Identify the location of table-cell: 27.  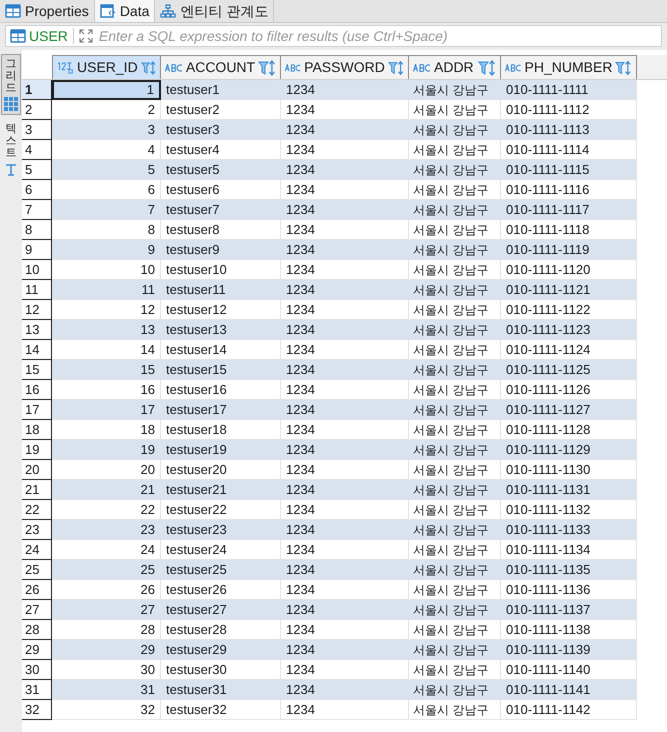
(106, 610).